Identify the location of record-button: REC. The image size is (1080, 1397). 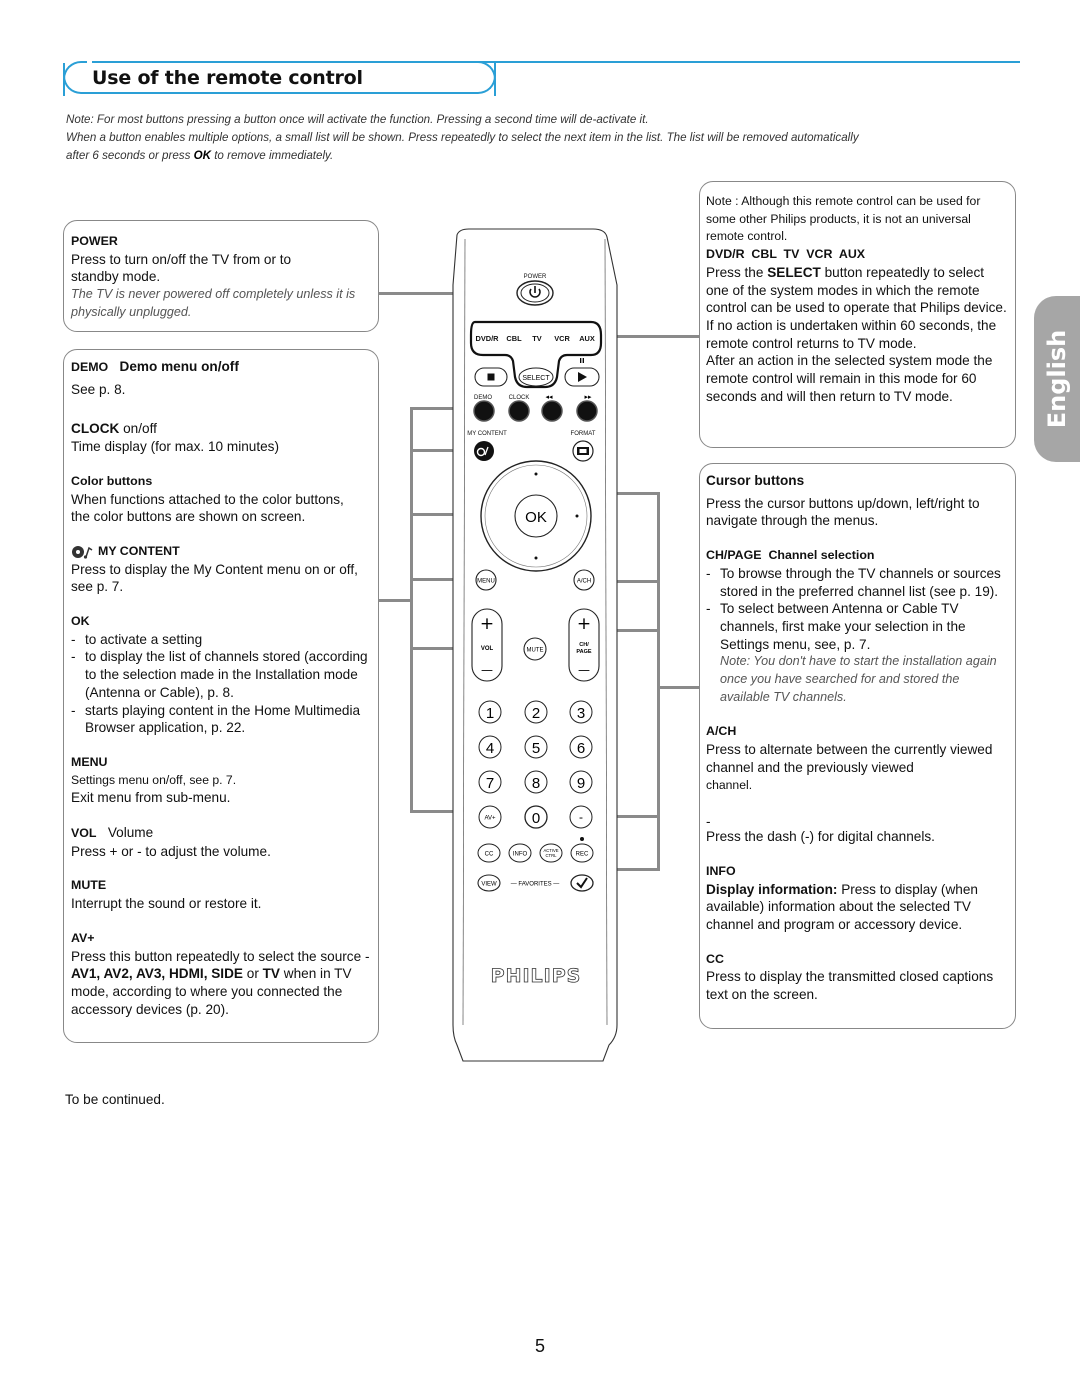
(582, 853).